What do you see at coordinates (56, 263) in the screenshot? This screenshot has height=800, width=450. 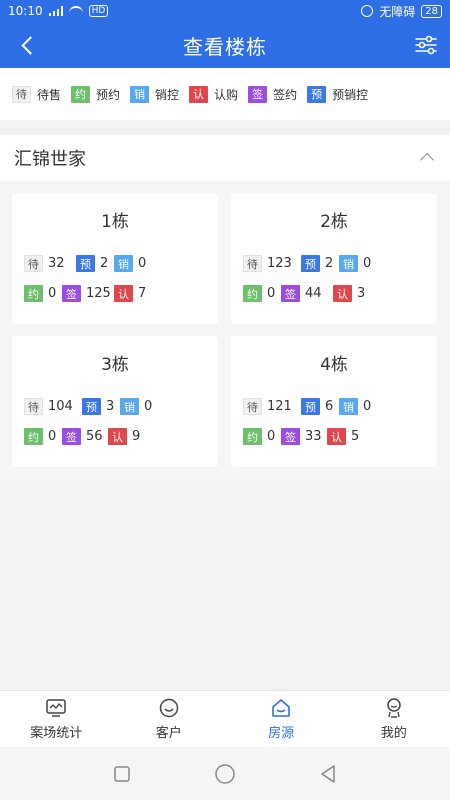 I see `count-dai: 32` at bounding box center [56, 263].